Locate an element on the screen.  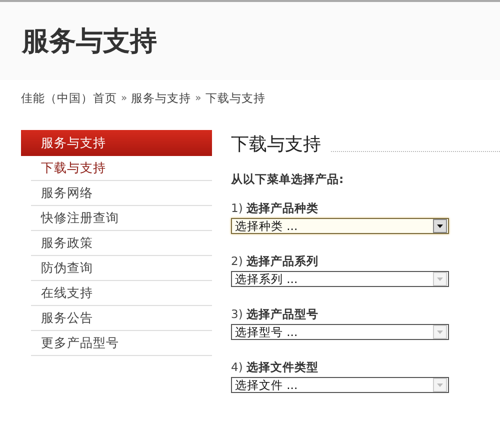
field-label: 4) 选择文件类型 is located at coordinates (275, 367).